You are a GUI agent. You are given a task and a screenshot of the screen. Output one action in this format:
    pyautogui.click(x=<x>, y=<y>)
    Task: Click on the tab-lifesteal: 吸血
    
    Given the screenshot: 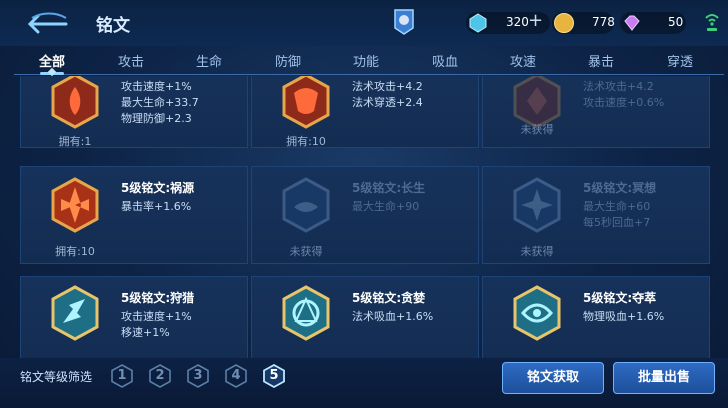 What is the action you would take?
    pyautogui.click(x=445, y=60)
    